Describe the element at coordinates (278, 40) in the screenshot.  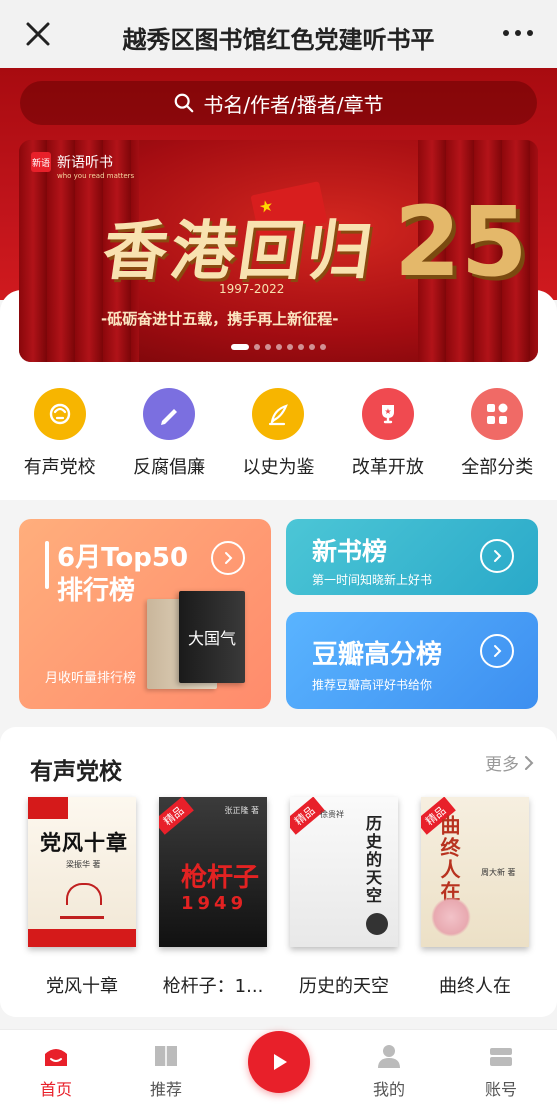
I see `page-title: 越秀区图书馆红色党建听书平` at that location.